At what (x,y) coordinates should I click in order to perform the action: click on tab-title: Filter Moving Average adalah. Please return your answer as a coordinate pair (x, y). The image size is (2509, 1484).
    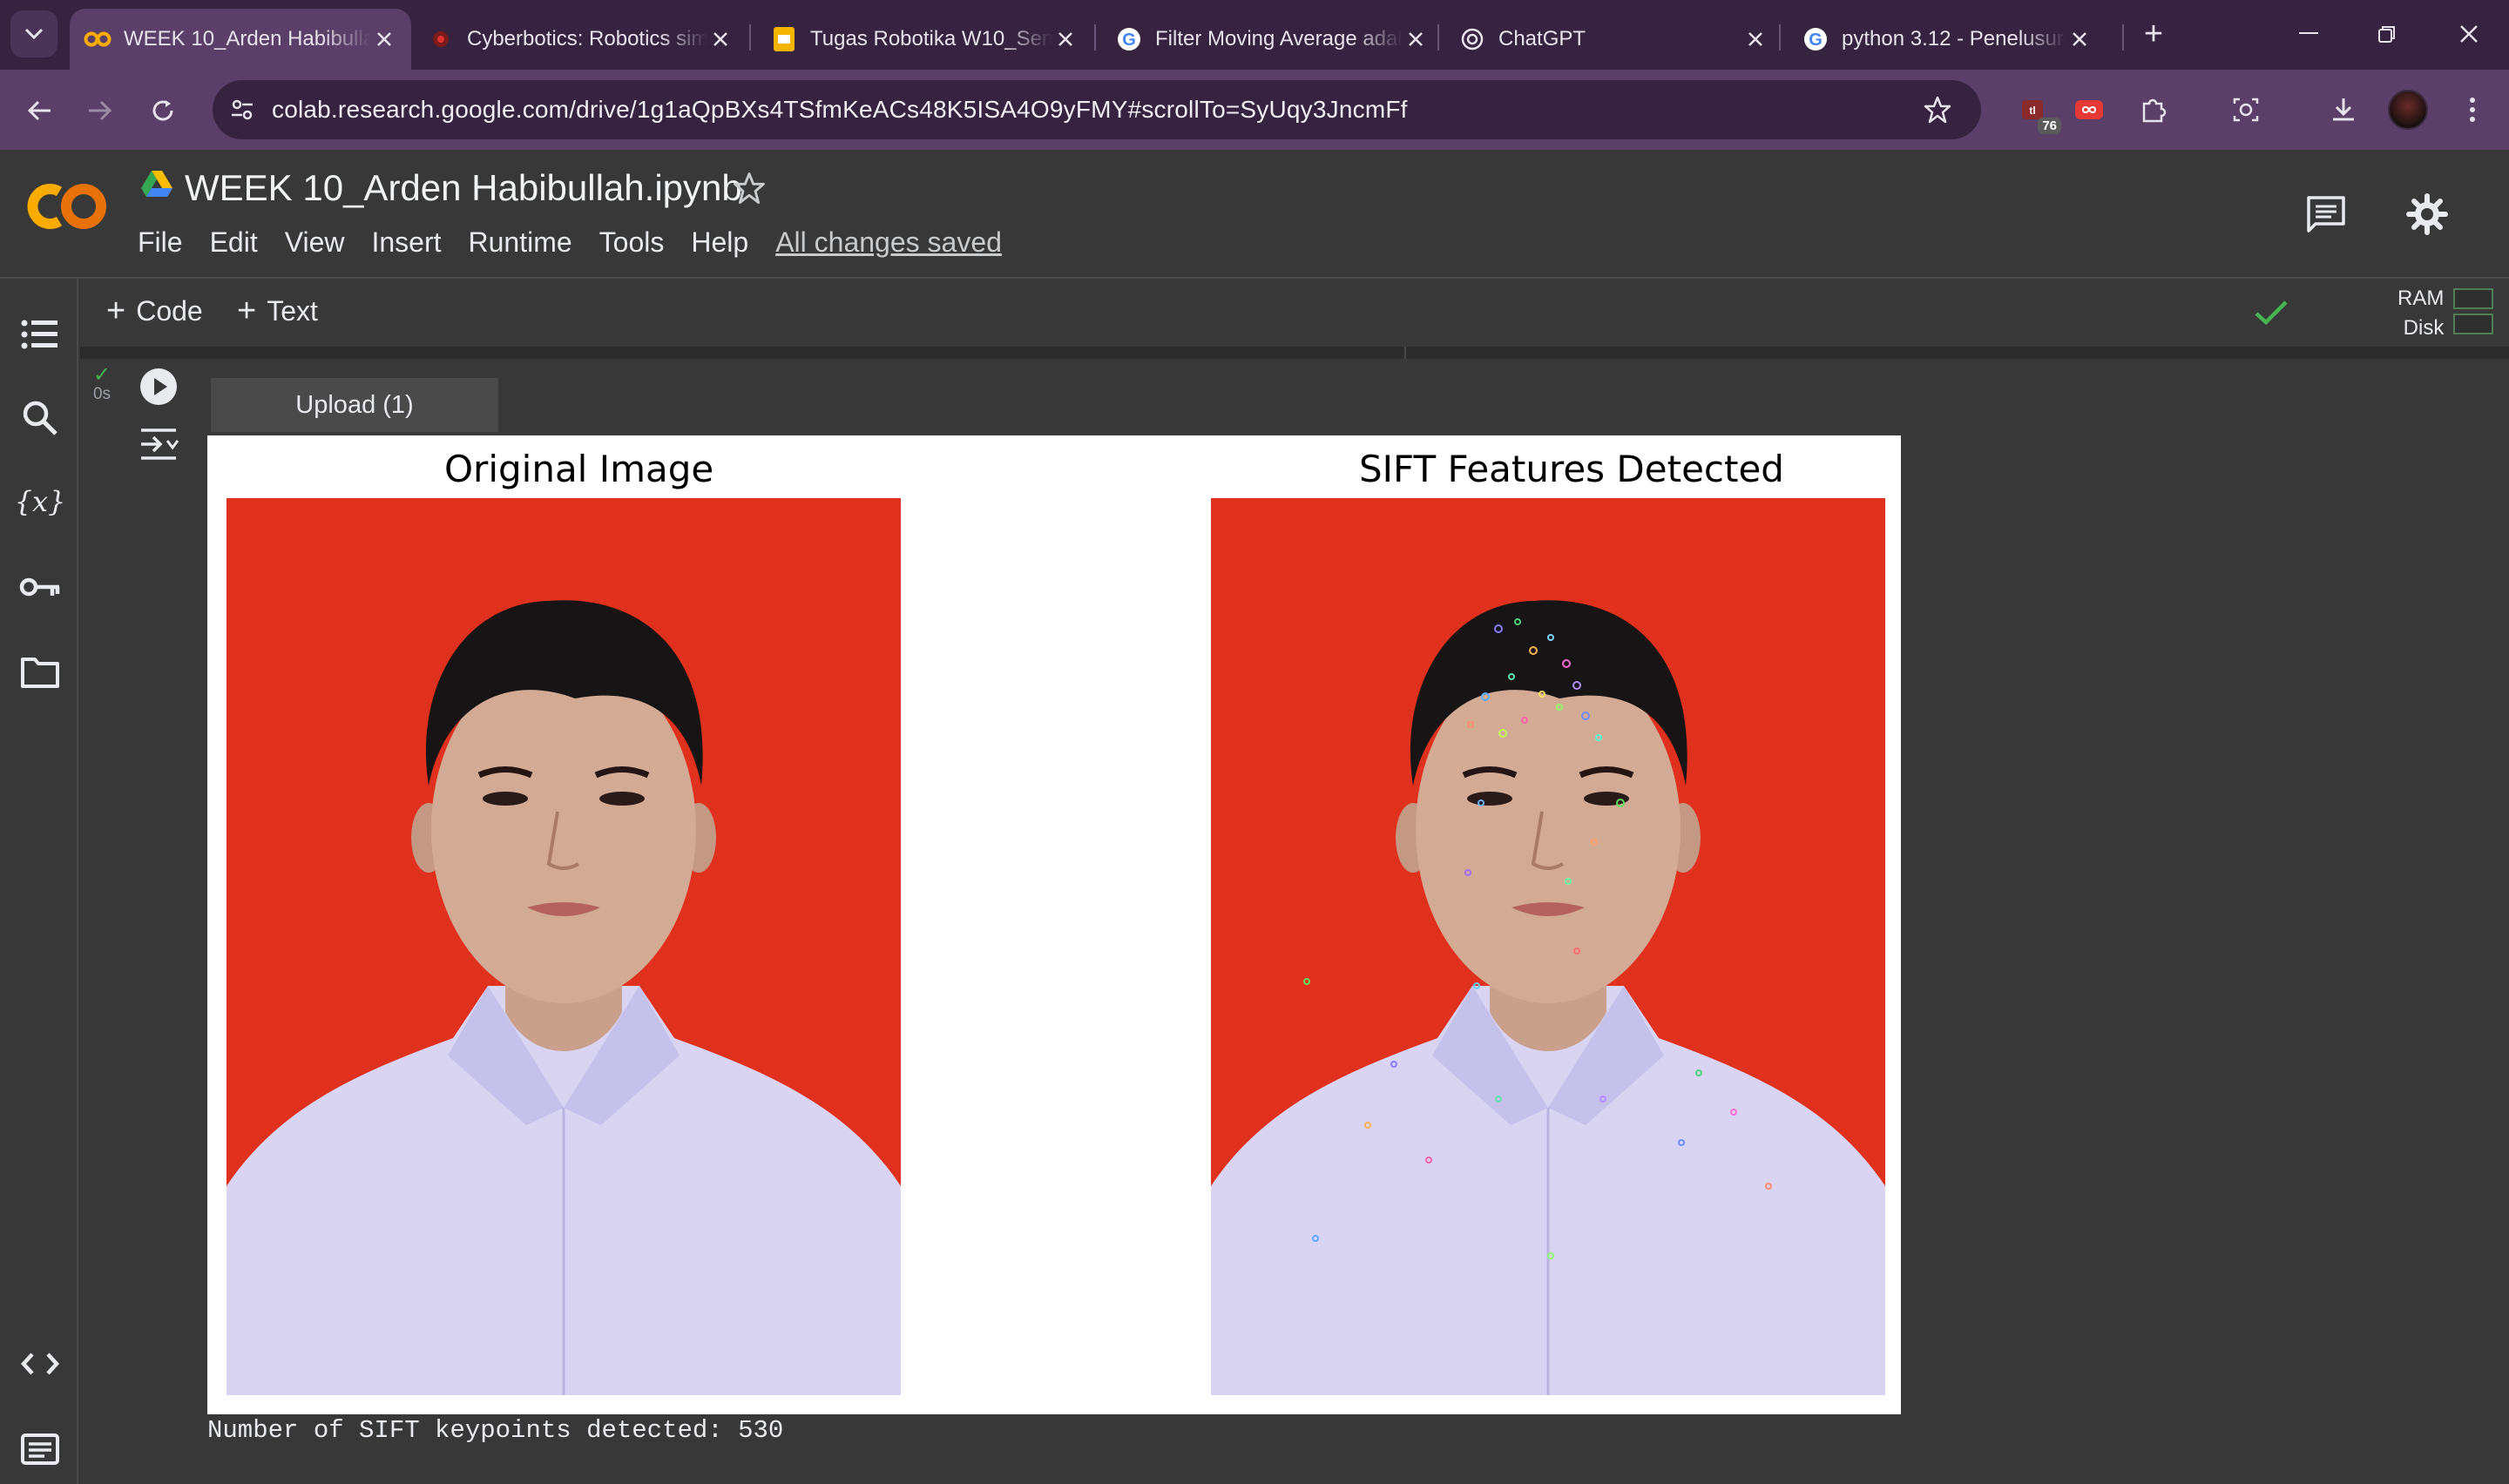
    Looking at the image, I should click on (1279, 39).